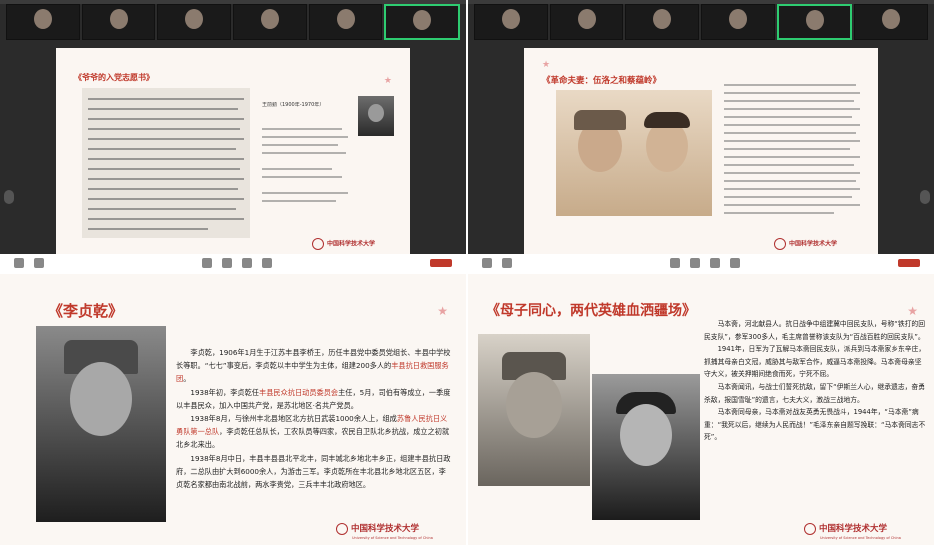  I want to click on portrait-caption: 王前勤（1900年-1970年）, so click(293, 105).